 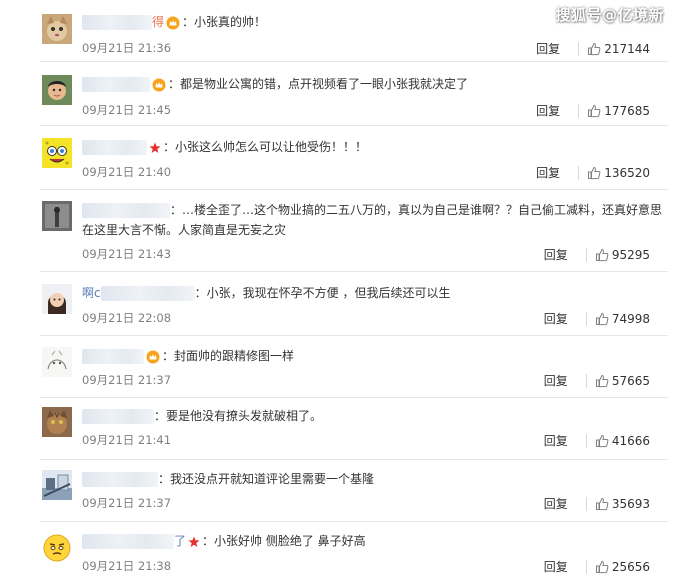 What do you see at coordinates (374, 84) in the screenshot?
I see `comment-text-line: ：都是物业公寓的错，点开视频看了一眼小张我就决定了` at bounding box center [374, 84].